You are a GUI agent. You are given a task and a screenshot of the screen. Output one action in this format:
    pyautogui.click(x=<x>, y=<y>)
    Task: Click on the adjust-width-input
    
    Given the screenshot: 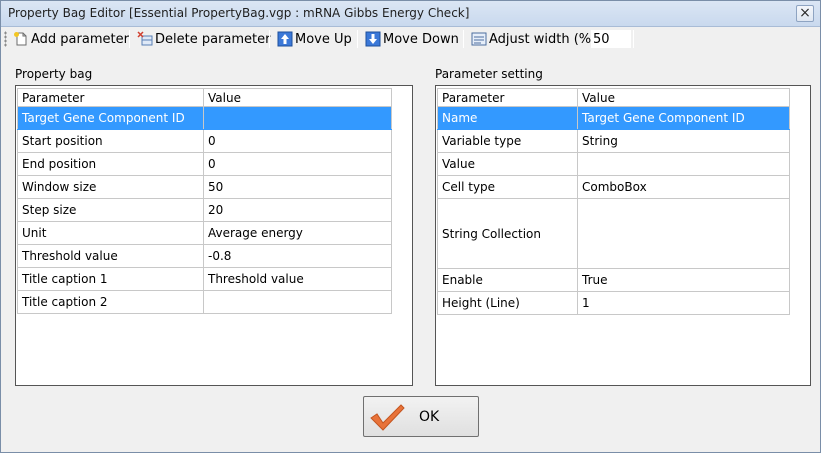 What is the action you would take?
    pyautogui.click(x=611, y=39)
    